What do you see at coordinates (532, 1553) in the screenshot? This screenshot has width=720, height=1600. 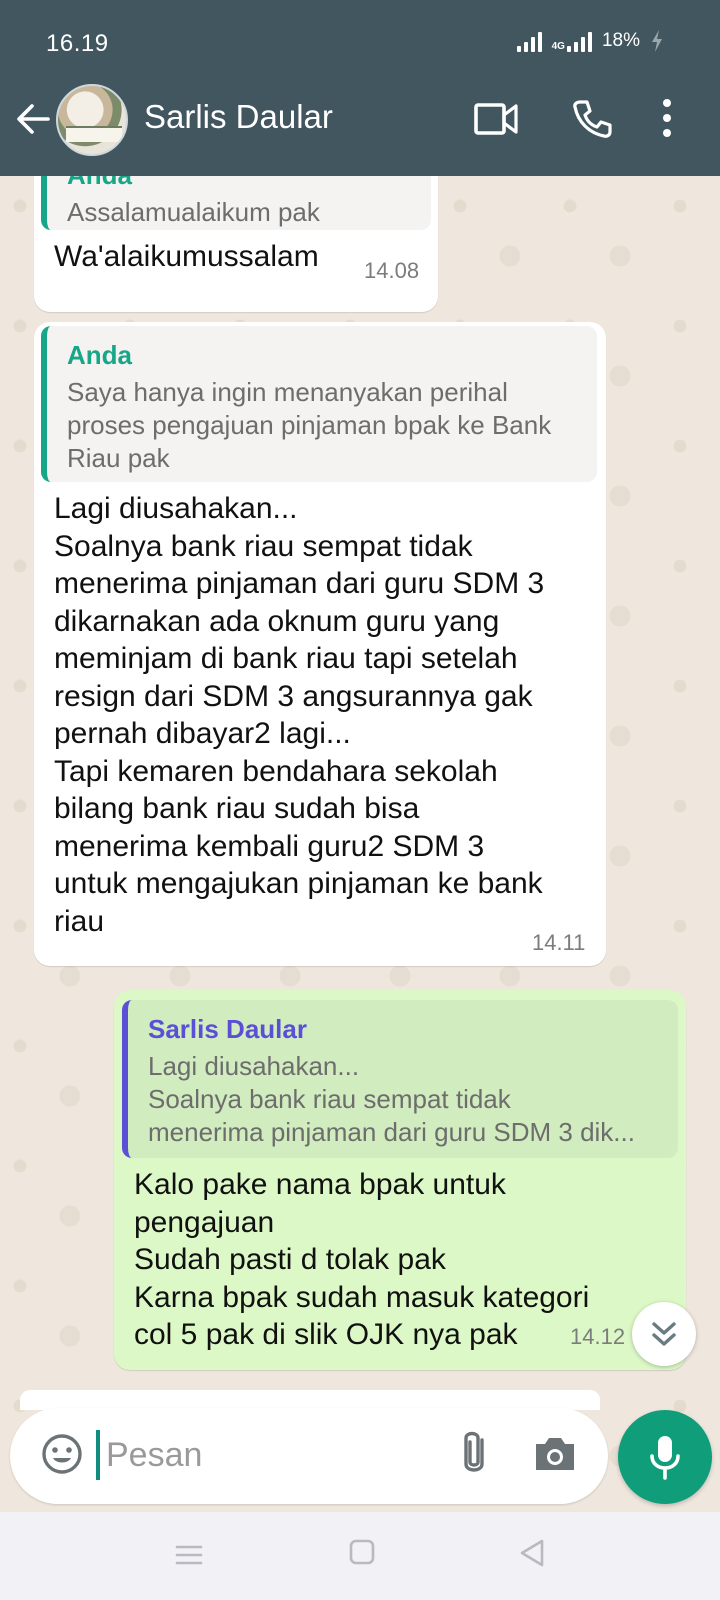 I see `back-triangle-icon` at bounding box center [532, 1553].